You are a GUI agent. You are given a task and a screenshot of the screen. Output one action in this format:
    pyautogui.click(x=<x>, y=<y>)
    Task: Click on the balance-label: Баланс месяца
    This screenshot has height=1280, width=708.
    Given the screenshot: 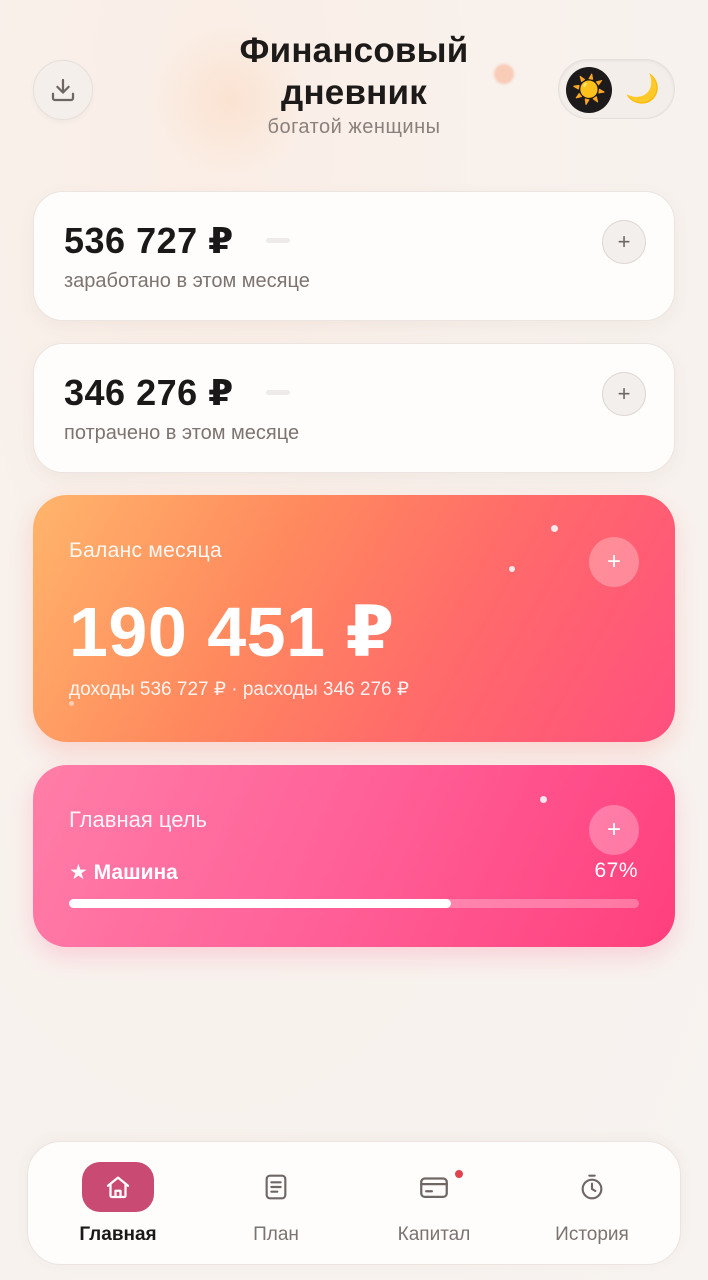 What is the action you would take?
    pyautogui.click(x=145, y=550)
    